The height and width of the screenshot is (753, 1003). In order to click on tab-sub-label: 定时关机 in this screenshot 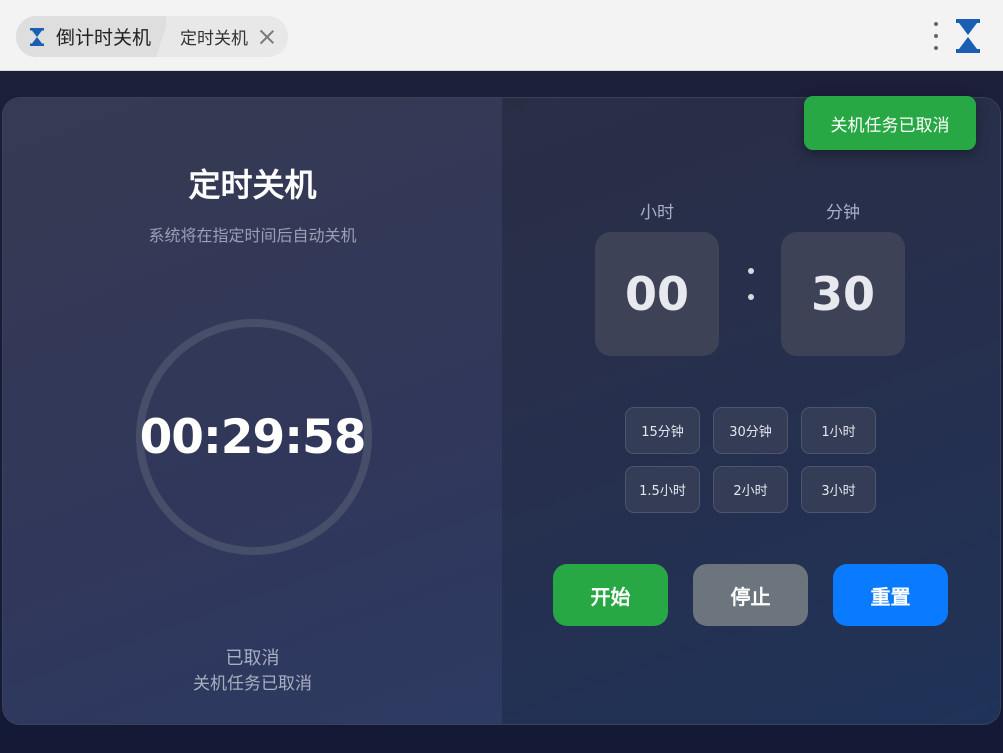, I will do `click(214, 39)`.